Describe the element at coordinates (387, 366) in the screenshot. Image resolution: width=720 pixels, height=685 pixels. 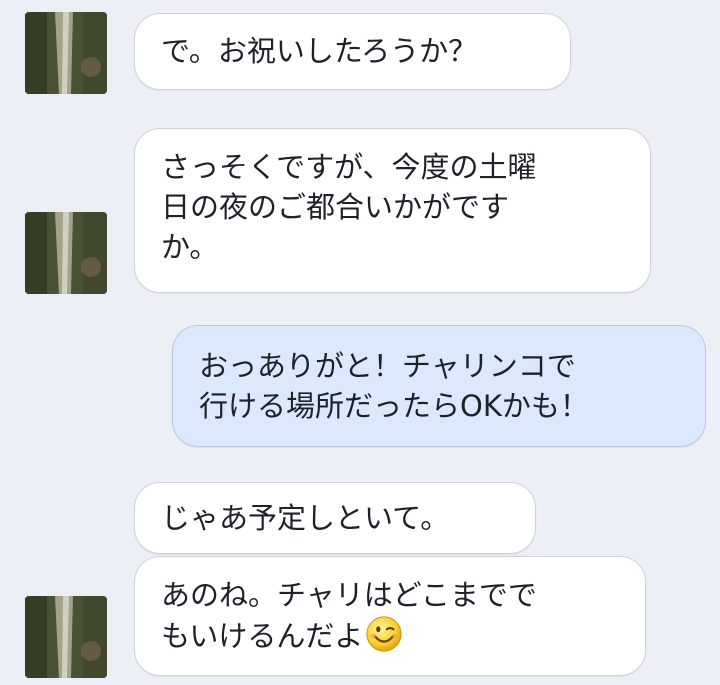
I see `message-line: おっありがと！チャリンコで` at that location.